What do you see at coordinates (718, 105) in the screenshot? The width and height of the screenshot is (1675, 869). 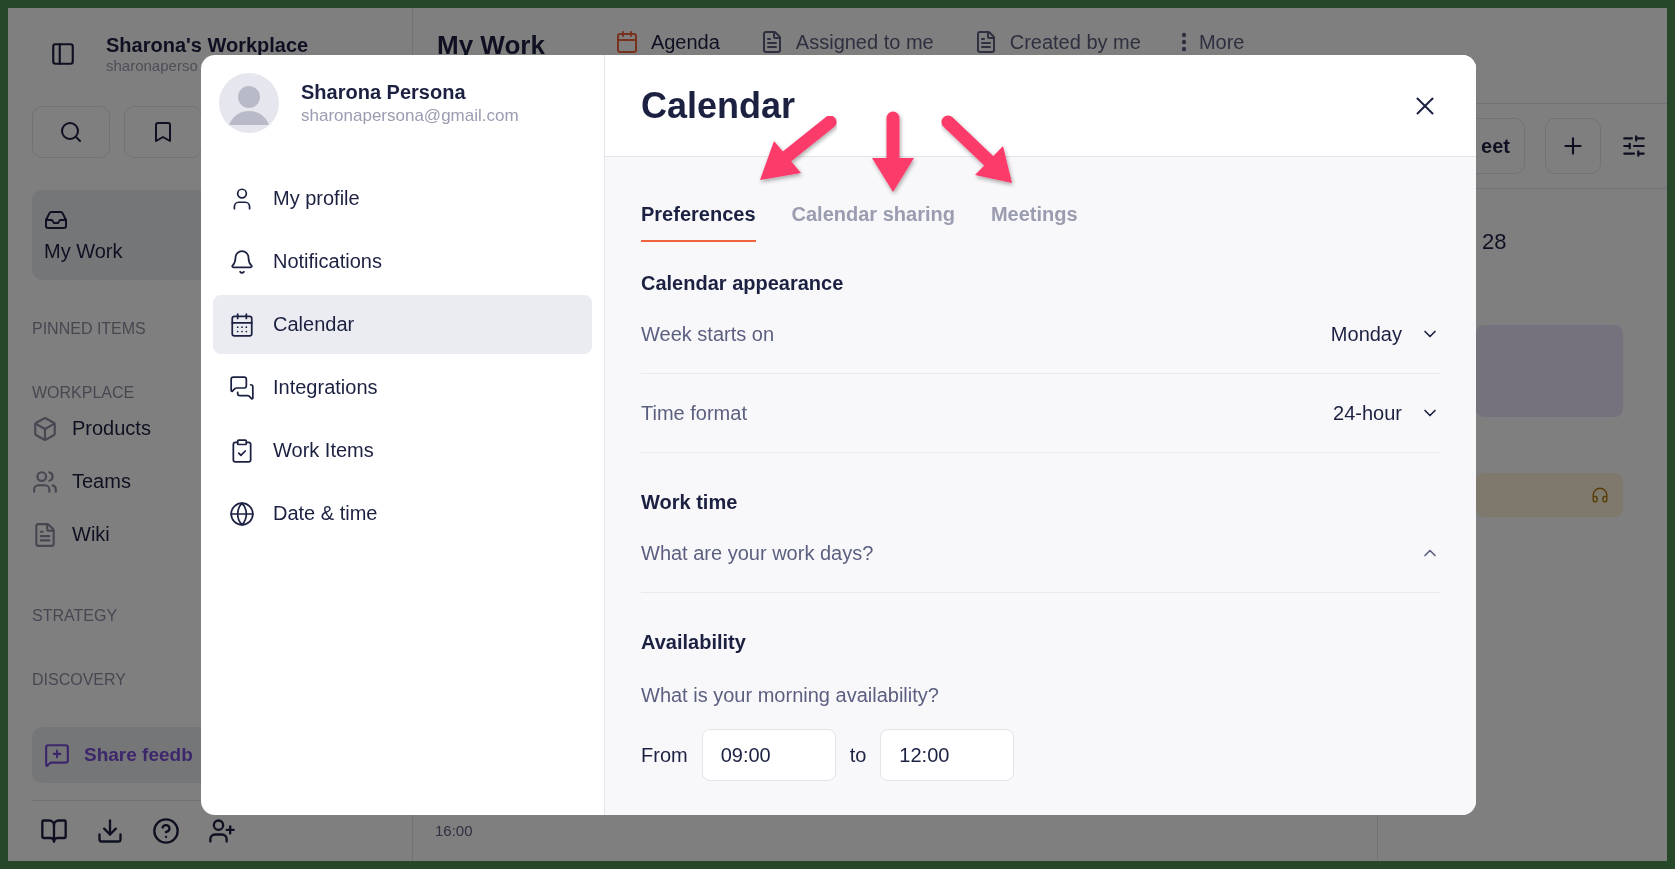 I see `panel-title: Calendar` at bounding box center [718, 105].